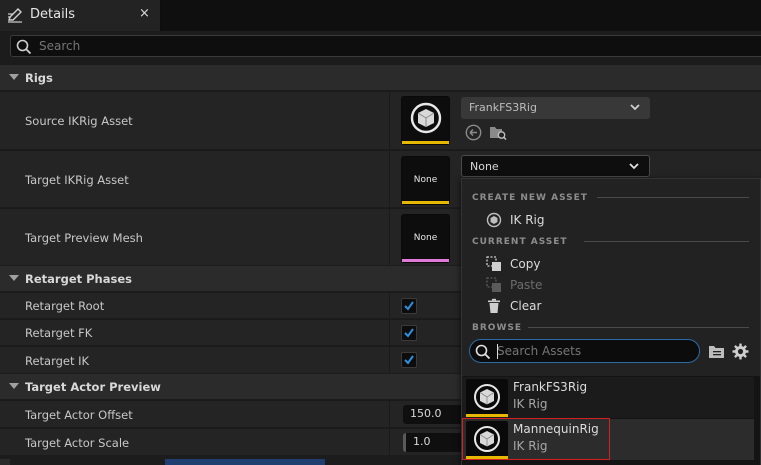  I want to click on menu-item-label: Paste, so click(526, 285).